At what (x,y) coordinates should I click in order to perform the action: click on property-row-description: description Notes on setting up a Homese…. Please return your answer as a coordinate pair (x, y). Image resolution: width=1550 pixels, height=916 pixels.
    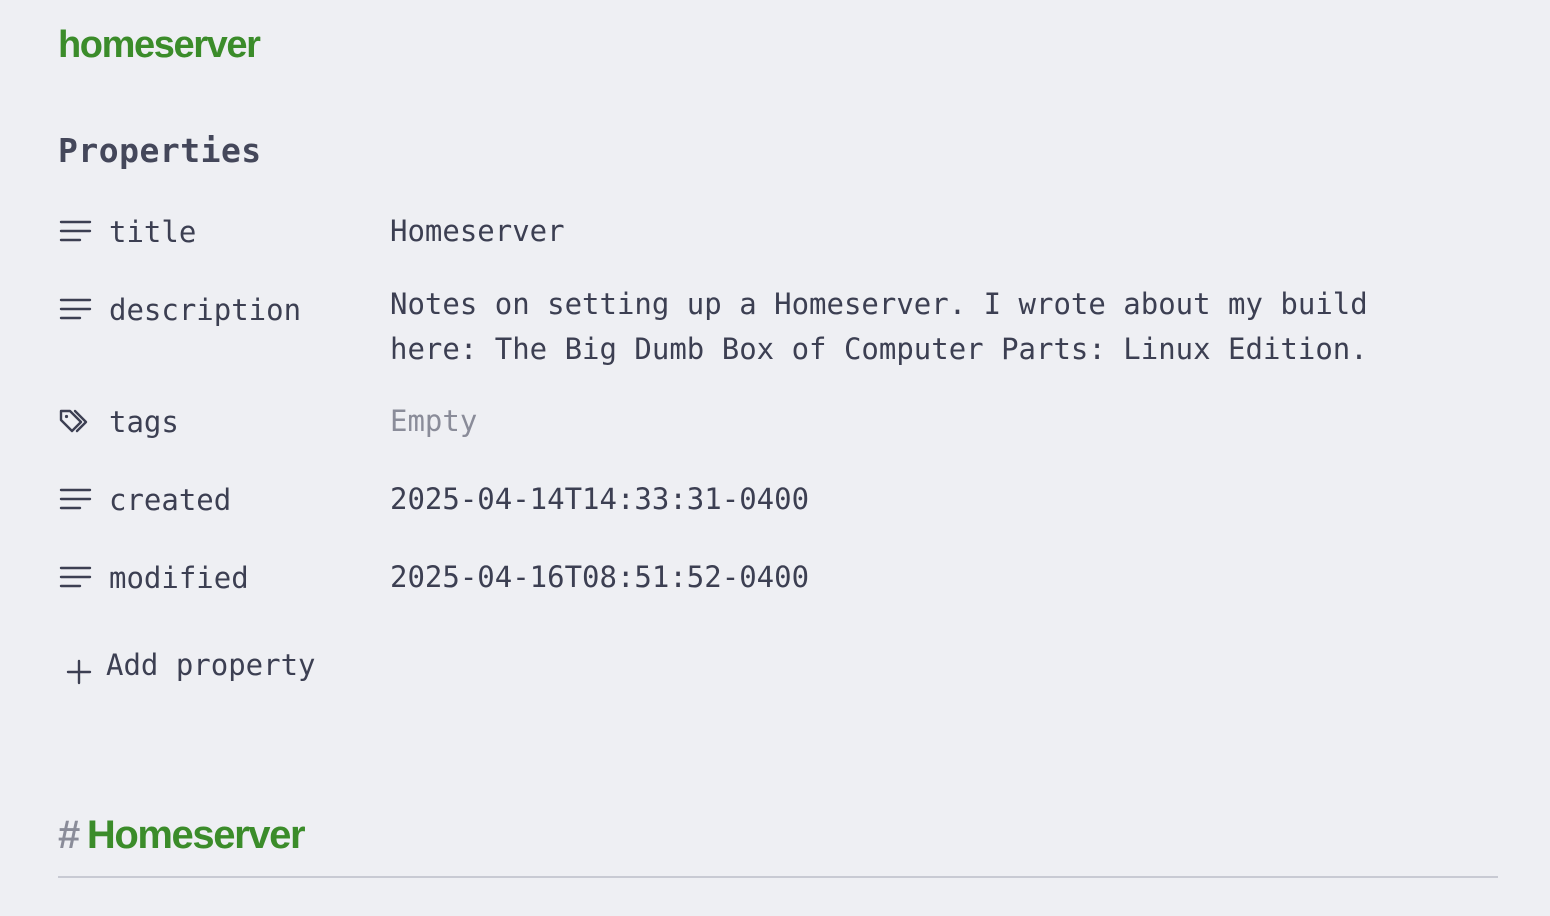
    Looking at the image, I should click on (758, 328).